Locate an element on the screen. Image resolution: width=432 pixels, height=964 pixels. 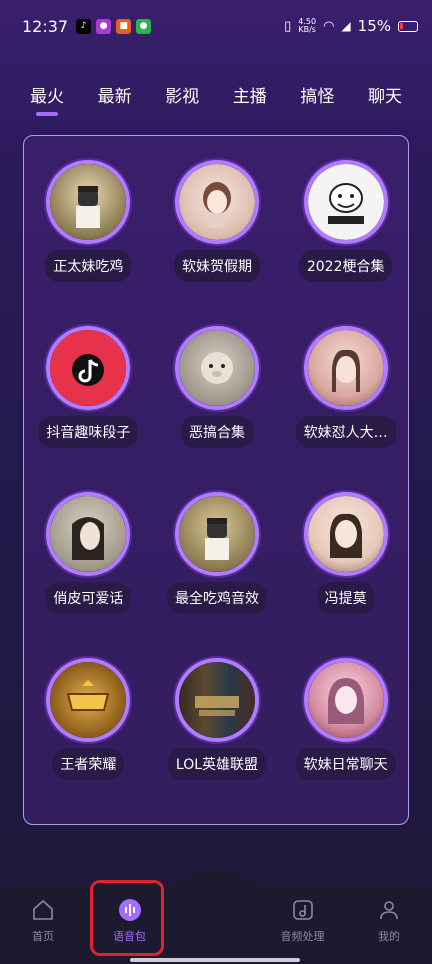
nav-audio-processing: 音频处理 is located at coordinates (303, 924).